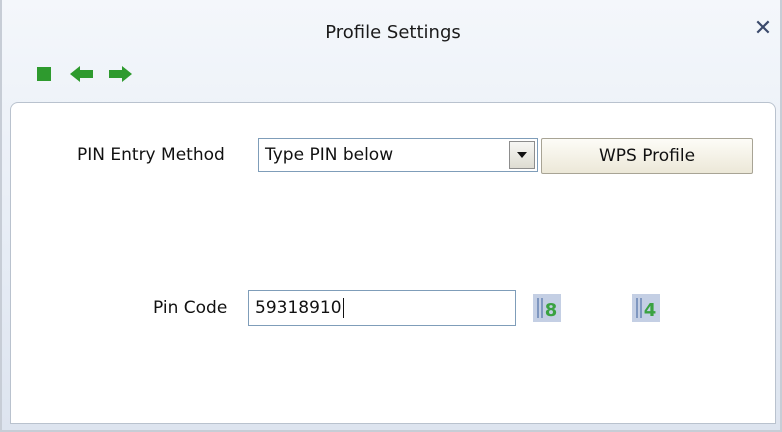  I want to click on digit-8-button: 8, so click(547, 308).